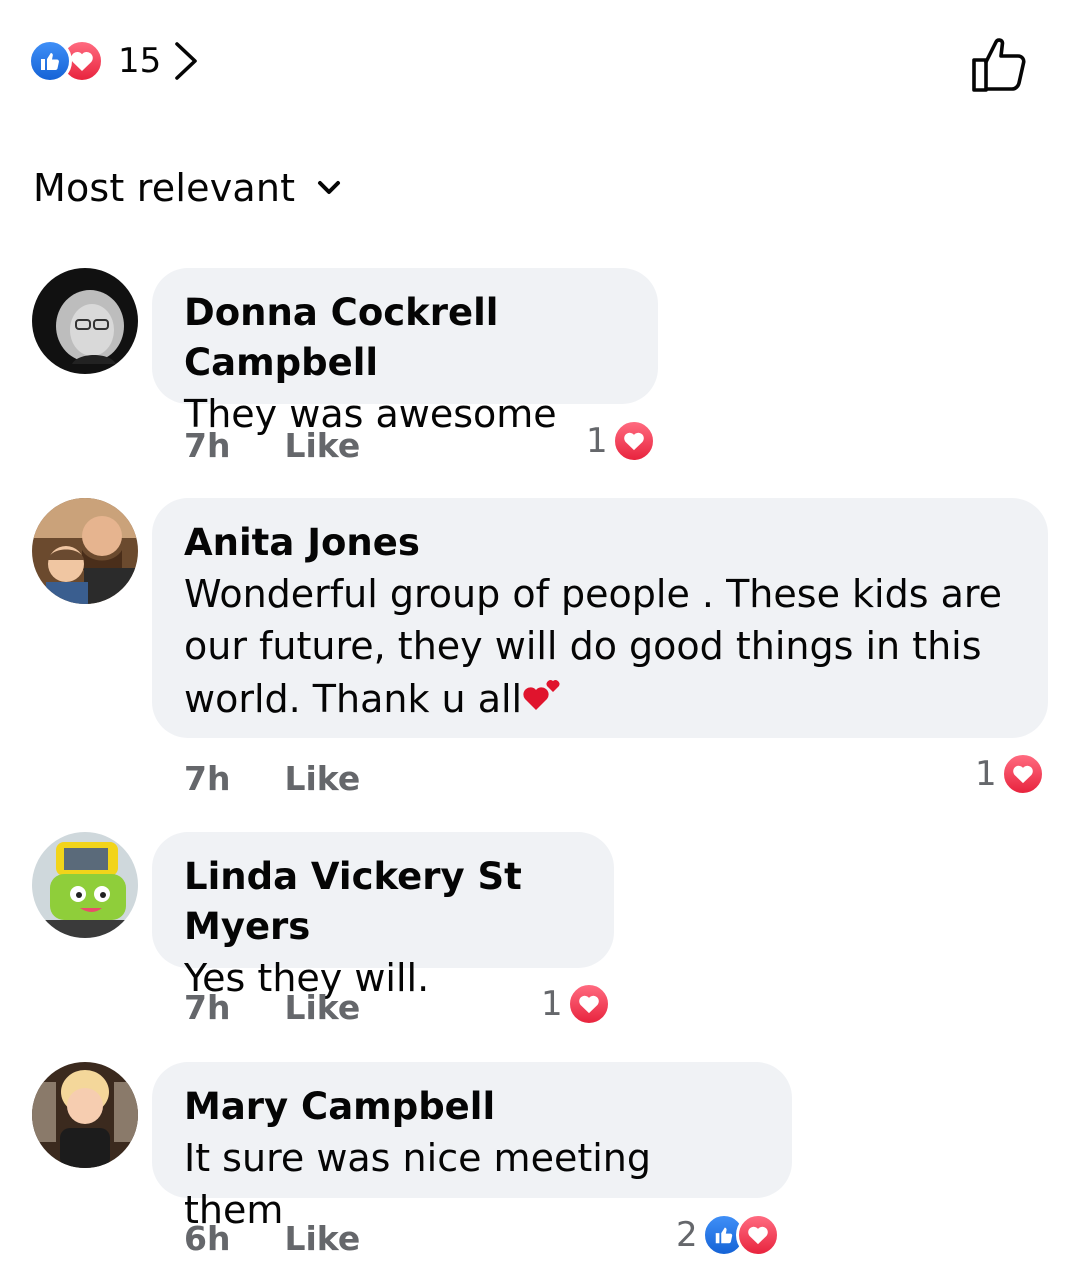 Image resolution: width=1079 pixels, height=1276 pixels. Describe the element at coordinates (383, 902) in the screenshot. I see `commenter-name: Linda Vickery St Myers` at that location.